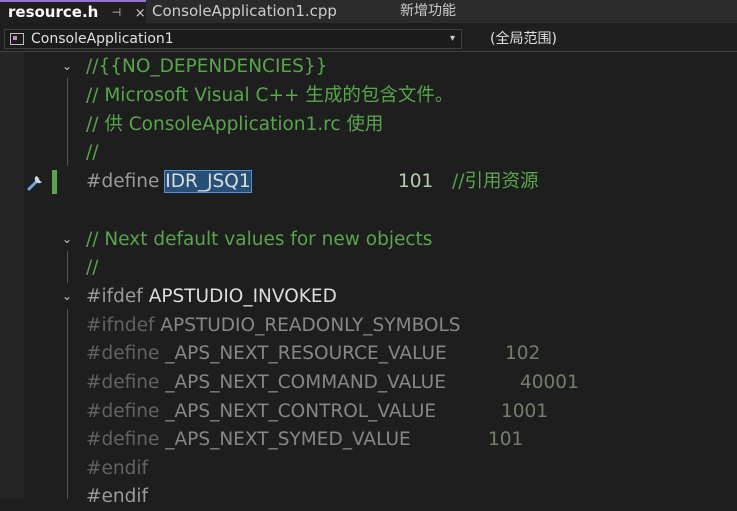 This screenshot has width=737, height=511. I want to click on code-text: // Next default values for new objects, so click(259, 239).